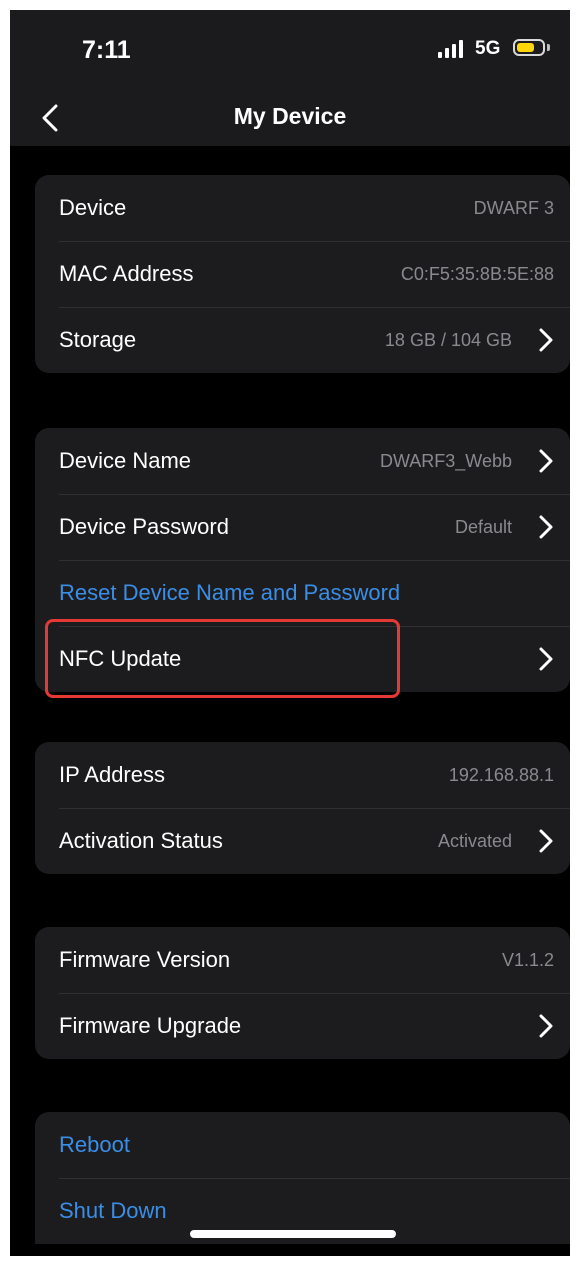 The image size is (582, 1264). I want to click on firmware-version-value: V1.1.2, so click(527, 960).